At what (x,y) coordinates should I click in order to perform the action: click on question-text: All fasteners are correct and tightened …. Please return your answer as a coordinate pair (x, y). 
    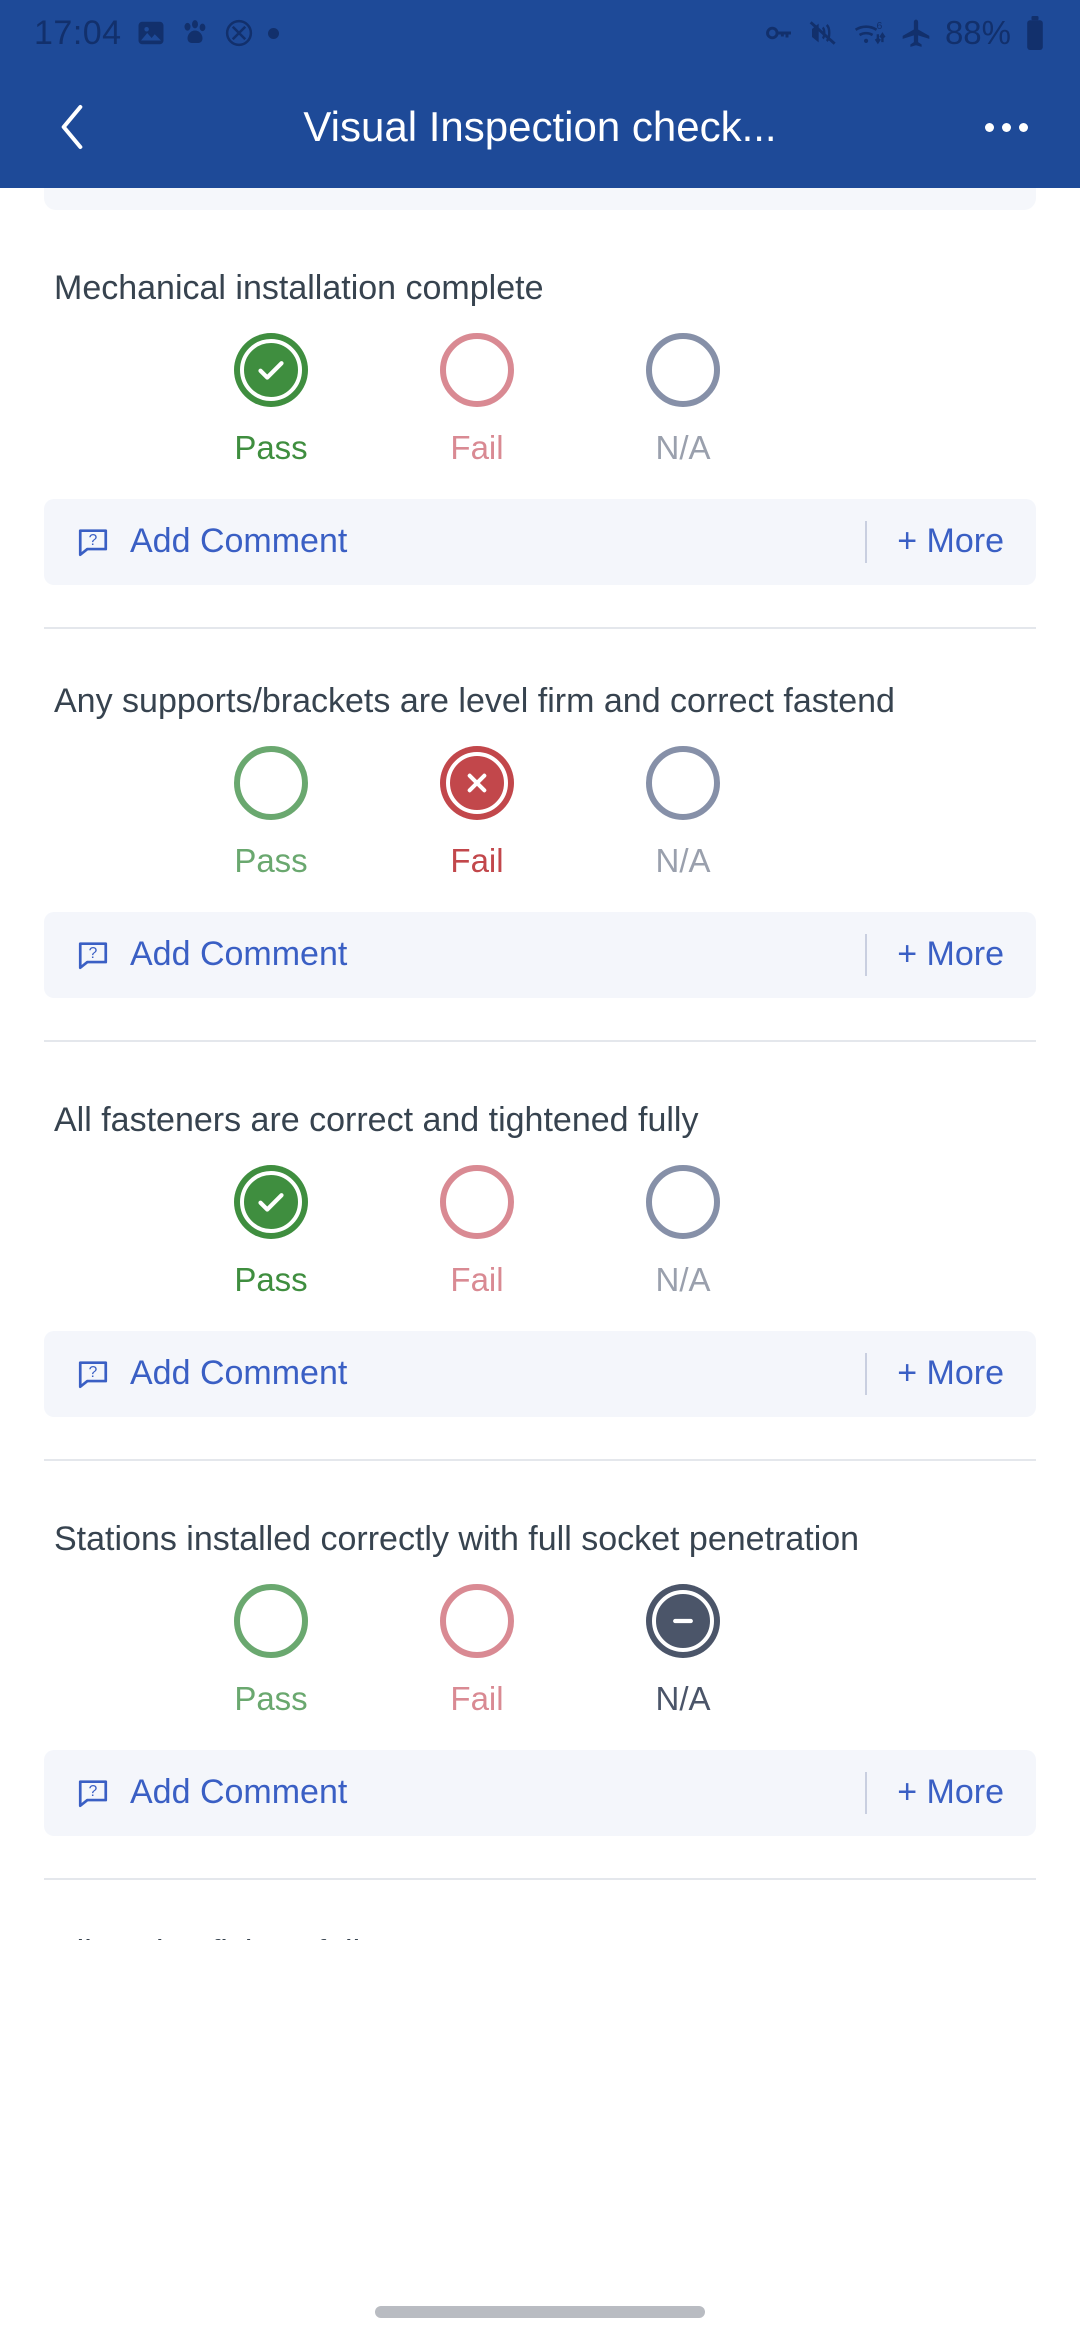
    Looking at the image, I should click on (376, 1119).